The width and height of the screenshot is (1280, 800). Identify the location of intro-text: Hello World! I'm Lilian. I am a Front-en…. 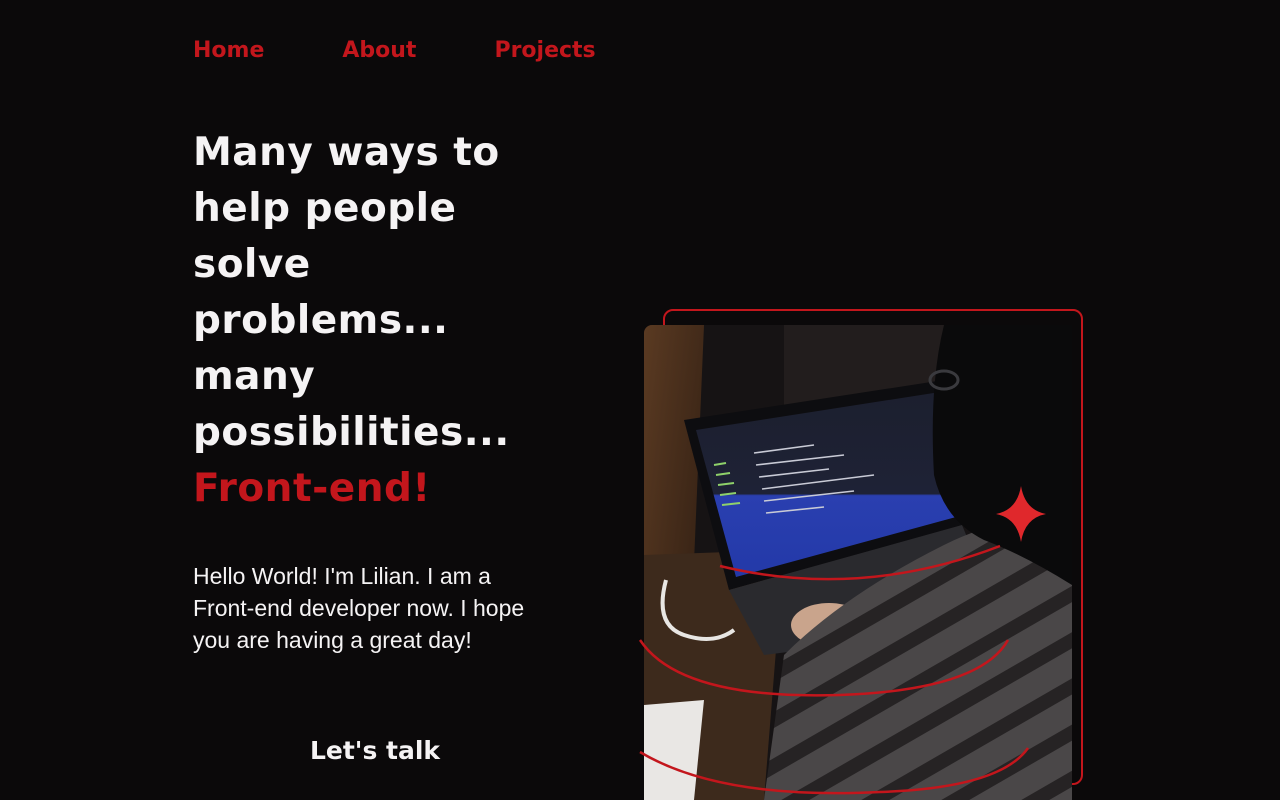
(359, 608).